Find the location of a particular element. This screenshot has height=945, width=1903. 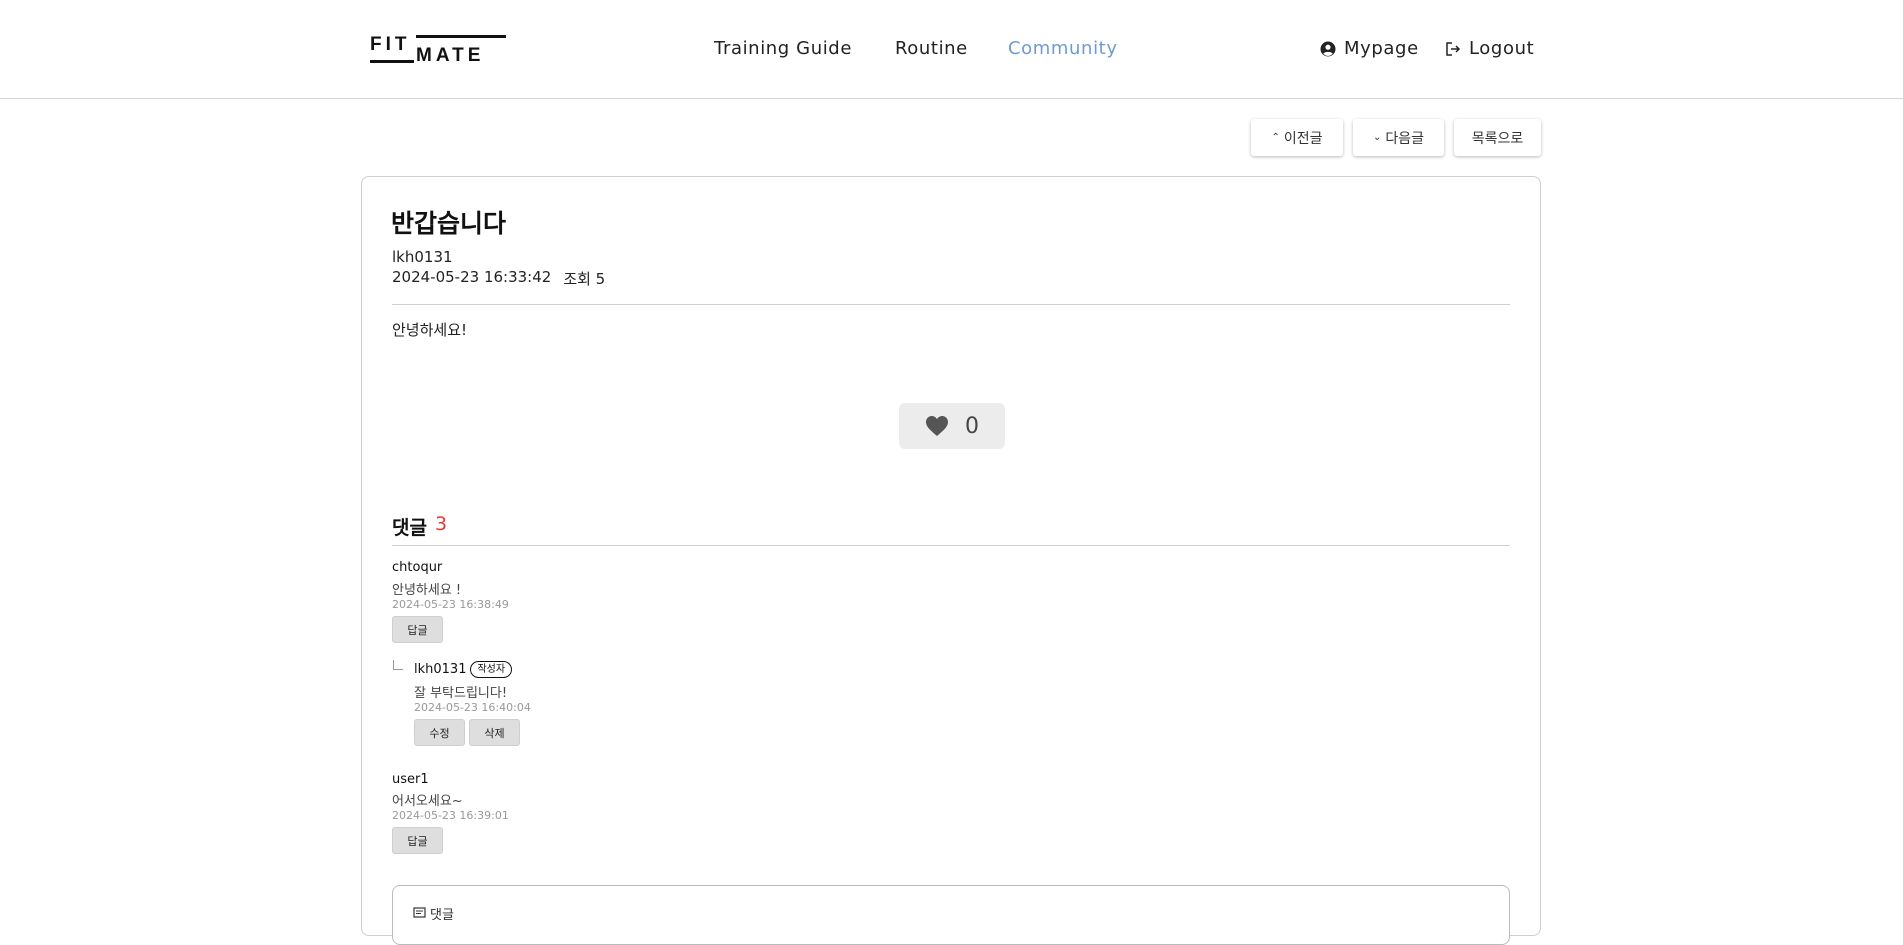

nav-routine: Routine is located at coordinates (931, 48).